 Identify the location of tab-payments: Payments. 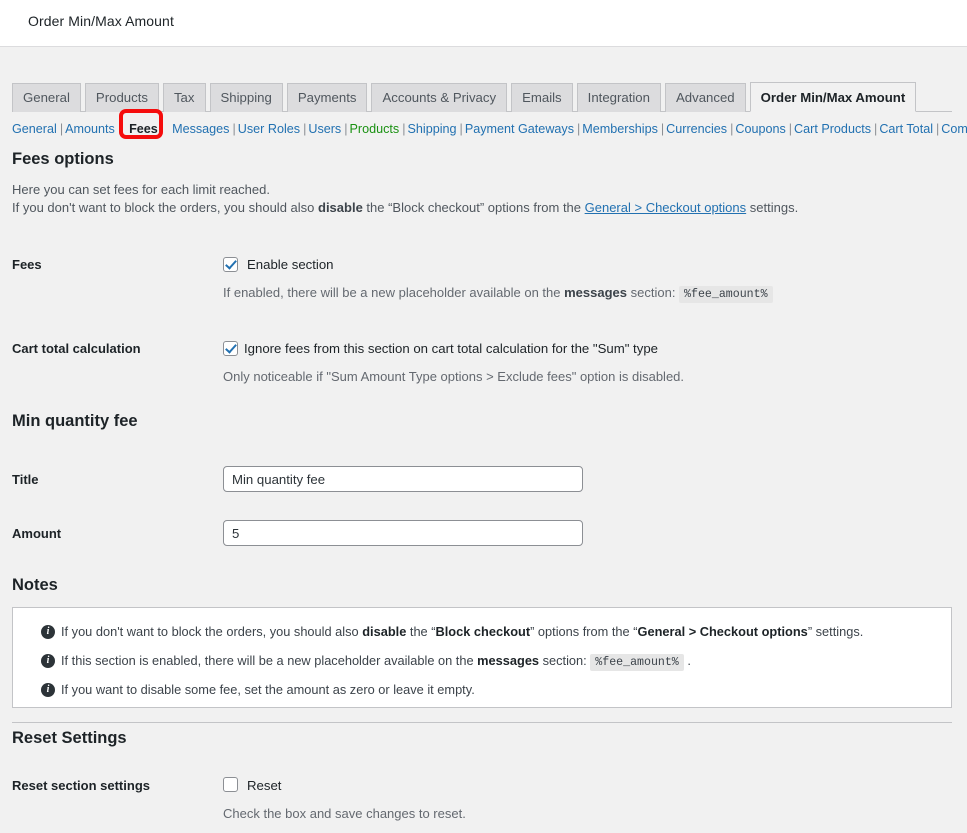
(327, 97).